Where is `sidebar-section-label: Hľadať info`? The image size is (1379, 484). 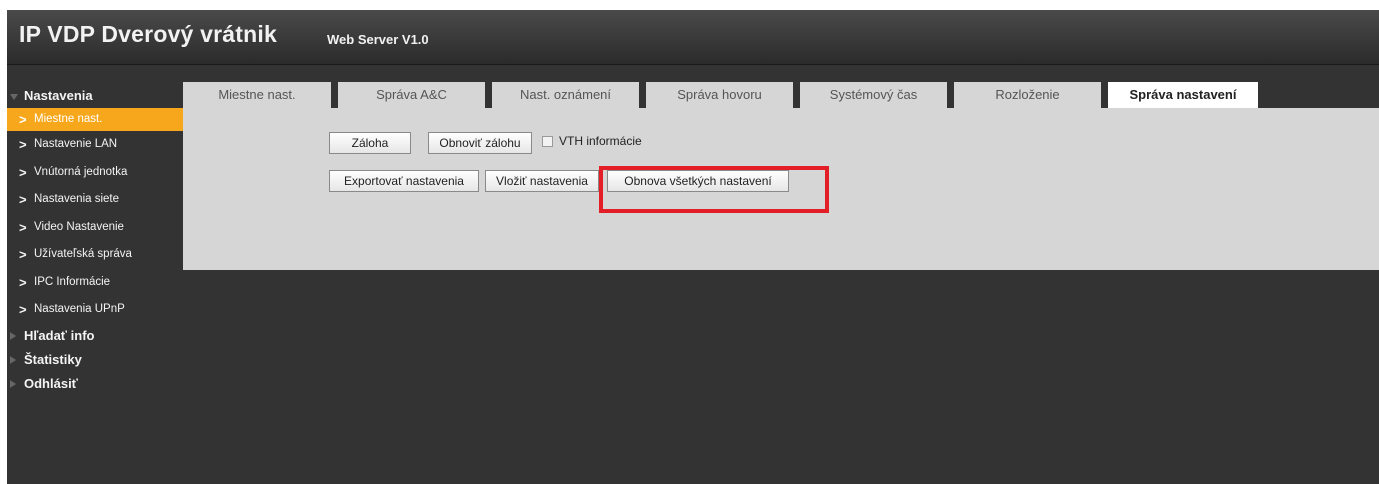 sidebar-section-label: Hľadať info is located at coordinates (59, 335).